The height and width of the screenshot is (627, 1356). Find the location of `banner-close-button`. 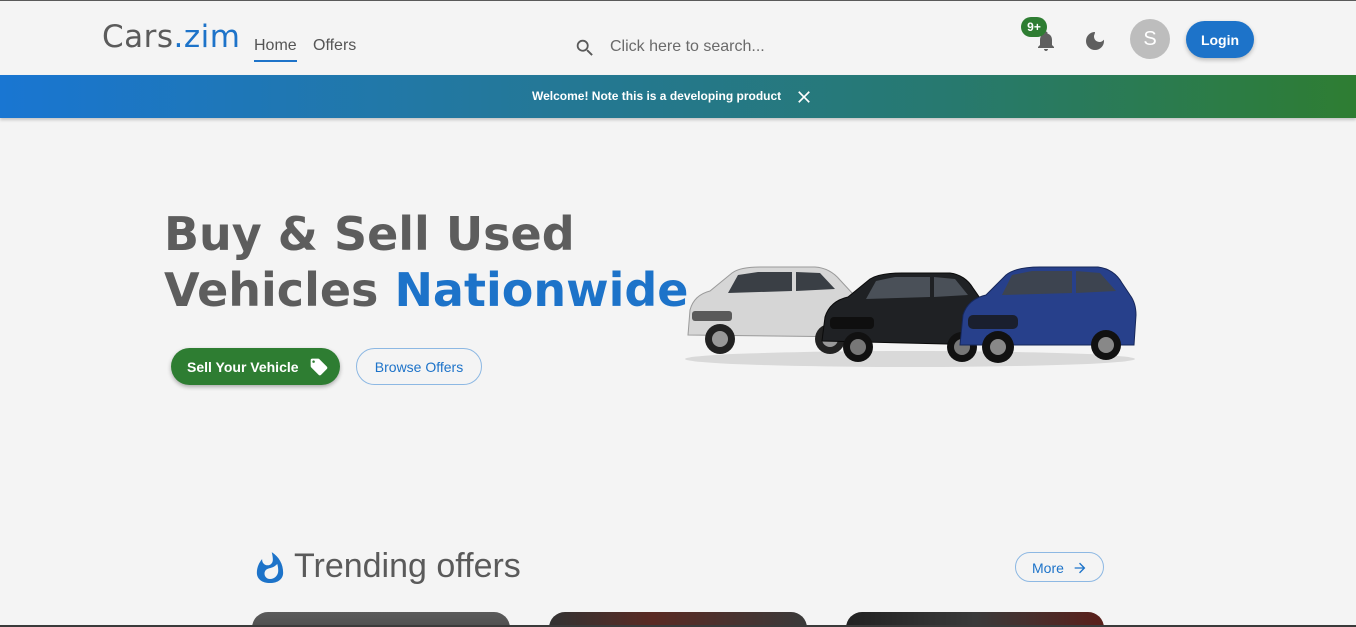

banner-close-button is located at coordinates (804, 97).